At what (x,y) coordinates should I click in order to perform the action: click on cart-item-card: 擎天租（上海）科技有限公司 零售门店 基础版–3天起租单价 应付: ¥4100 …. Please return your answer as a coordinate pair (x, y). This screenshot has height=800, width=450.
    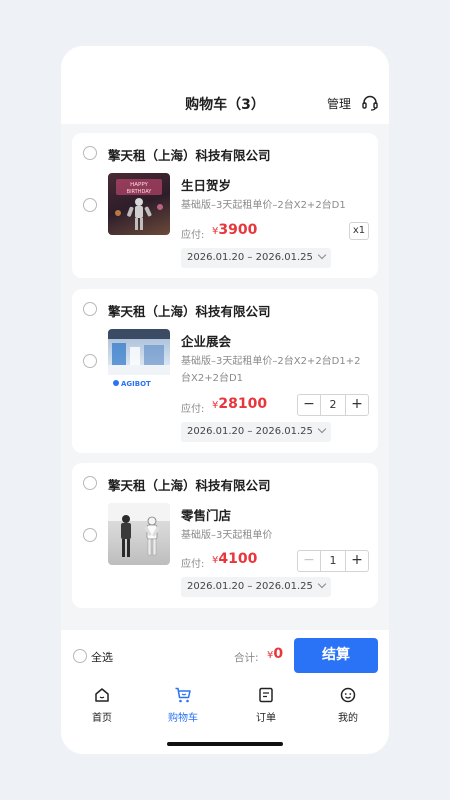
    Looking at the image, I should click on (225, 535).